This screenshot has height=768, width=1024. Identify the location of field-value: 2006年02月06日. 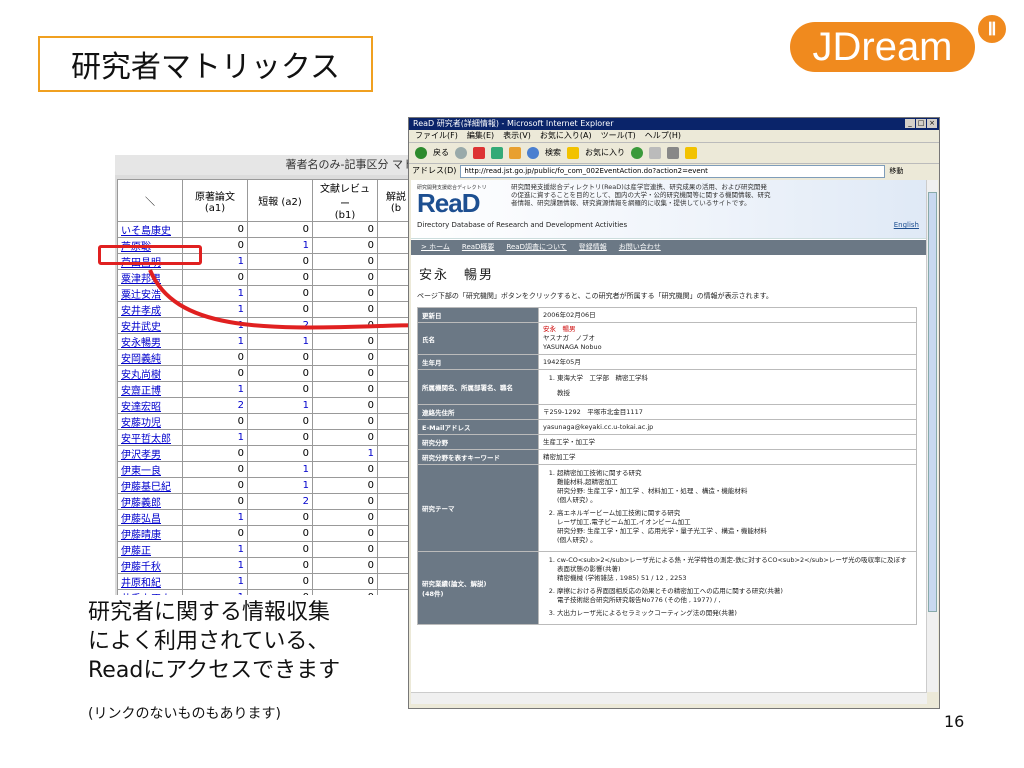
(727, 315).